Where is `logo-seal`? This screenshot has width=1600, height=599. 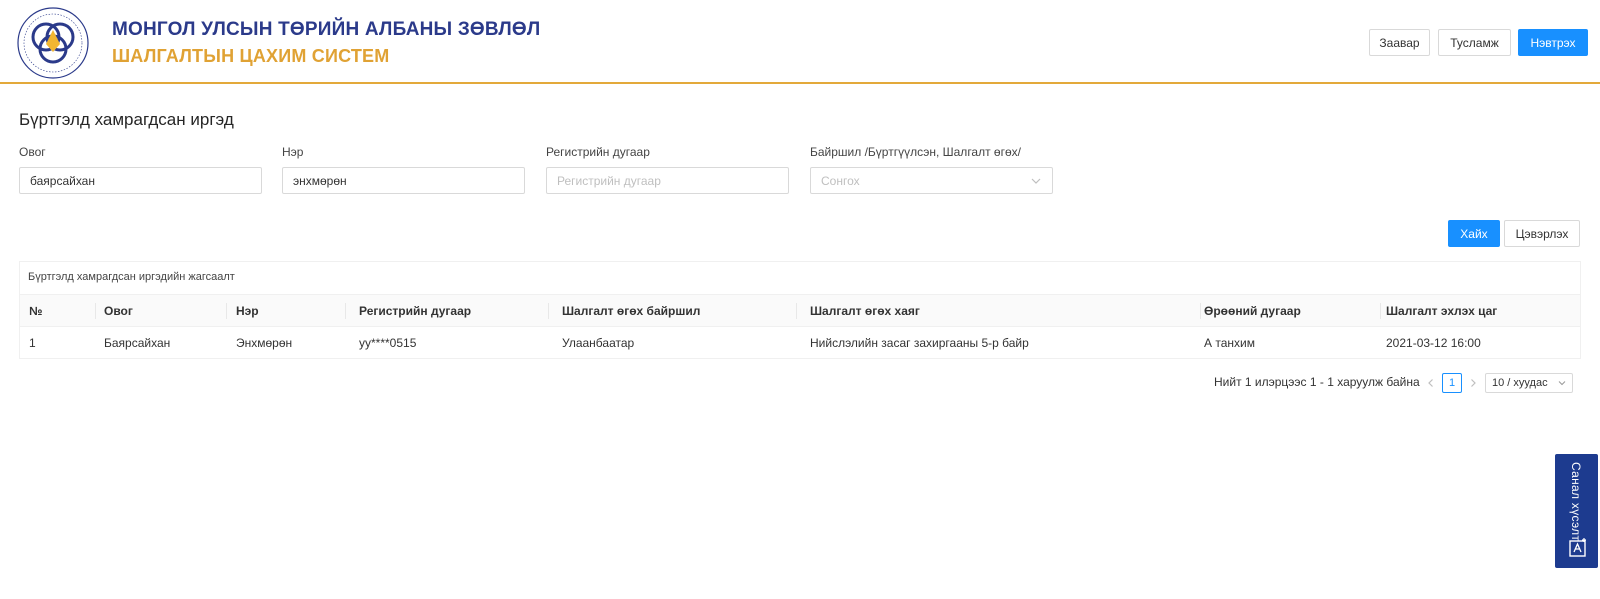
logo-seal is located at coordinates (53, 43).